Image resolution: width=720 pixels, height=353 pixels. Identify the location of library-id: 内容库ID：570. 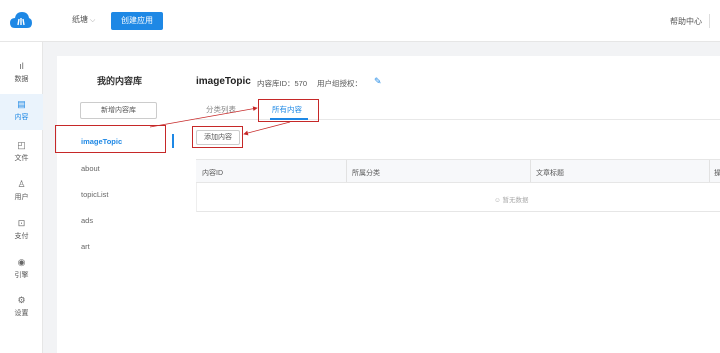
(282, 83).